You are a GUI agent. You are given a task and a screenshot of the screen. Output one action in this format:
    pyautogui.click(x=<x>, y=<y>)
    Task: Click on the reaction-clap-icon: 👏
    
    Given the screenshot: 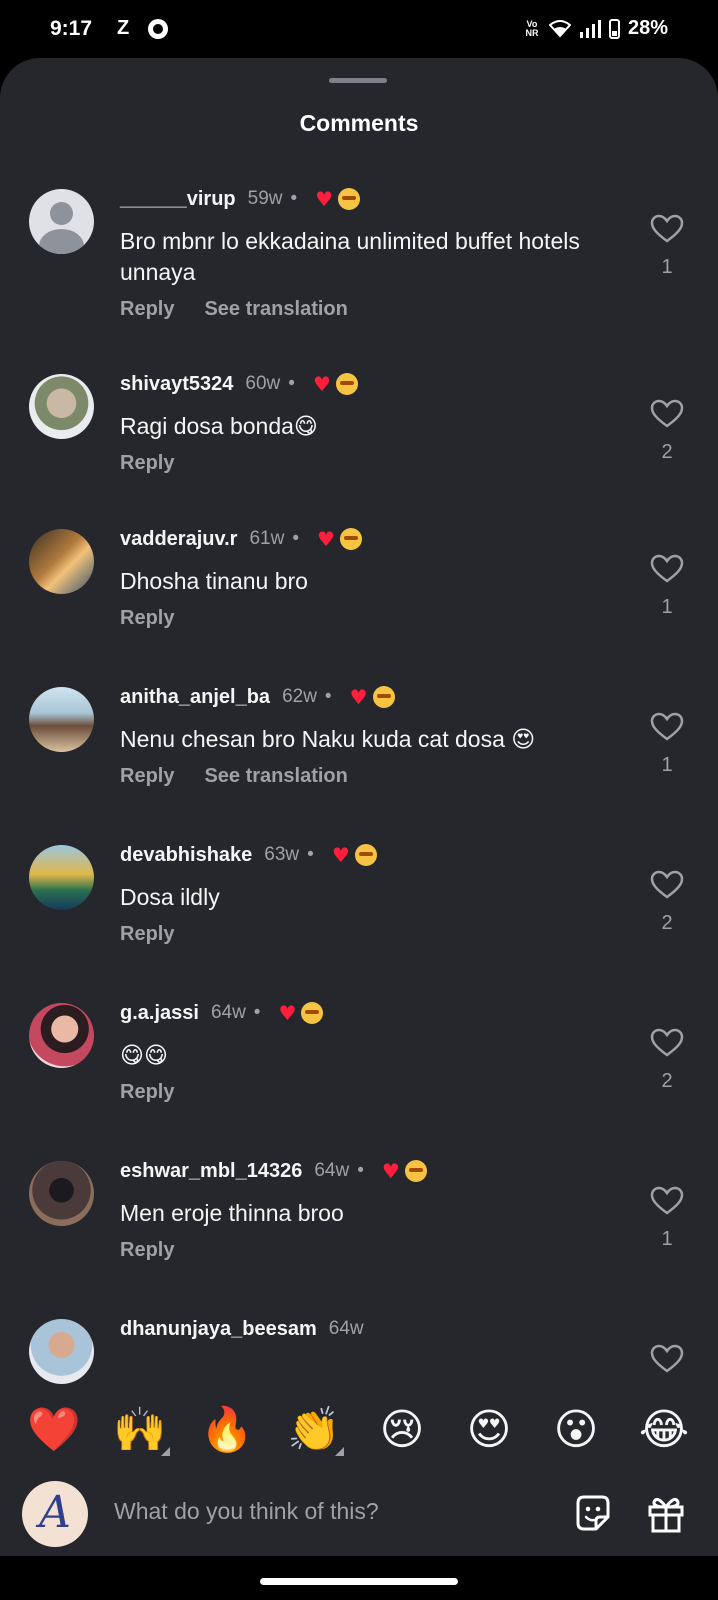 What is the action you would take?
    pyautogui.click(x=314, y=1430)
    